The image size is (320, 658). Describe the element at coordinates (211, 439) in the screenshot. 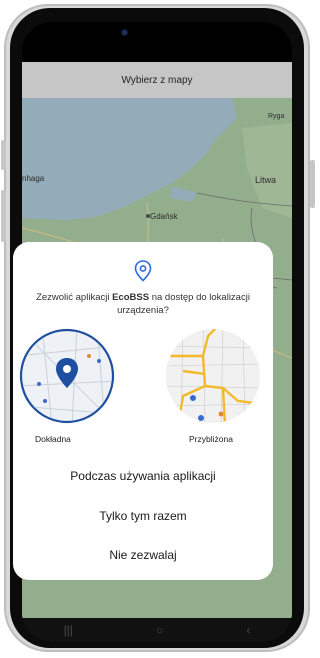

I see `approximate-label: Przybliżona` at that location.